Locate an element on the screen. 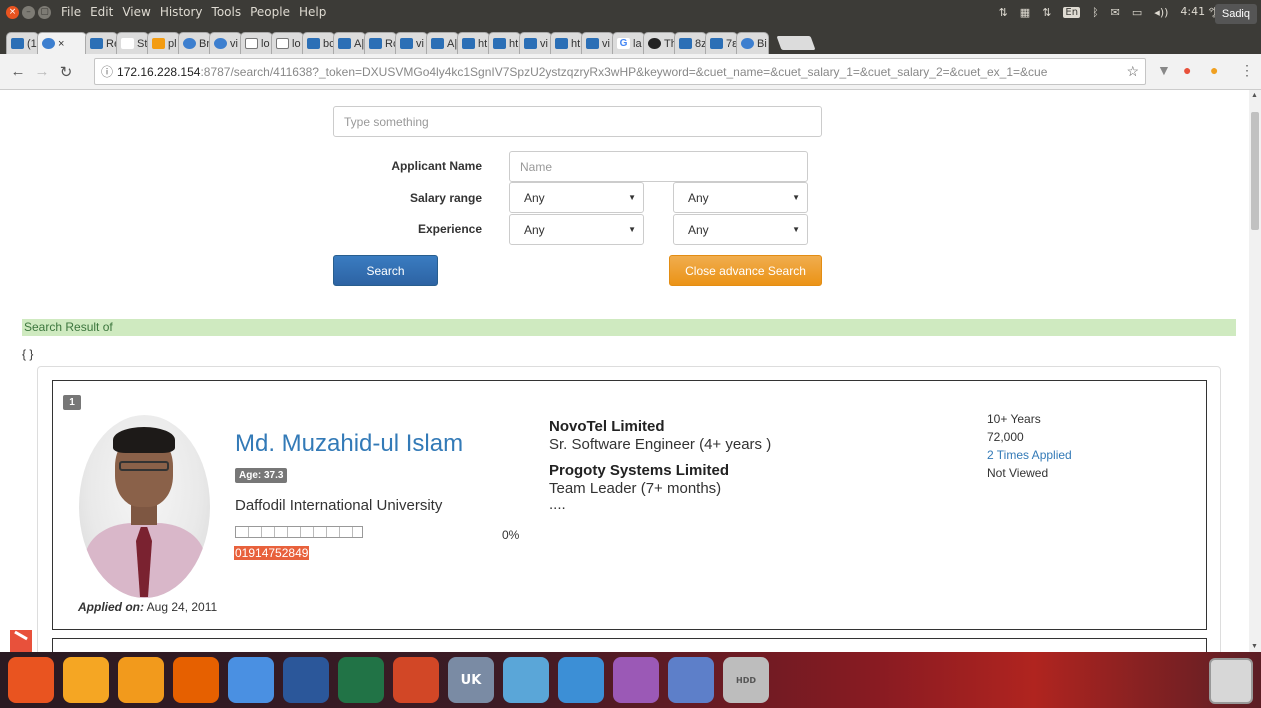 This screenshot has width=1261, height=708. applicant-photo is located at coordinates (144, 506).